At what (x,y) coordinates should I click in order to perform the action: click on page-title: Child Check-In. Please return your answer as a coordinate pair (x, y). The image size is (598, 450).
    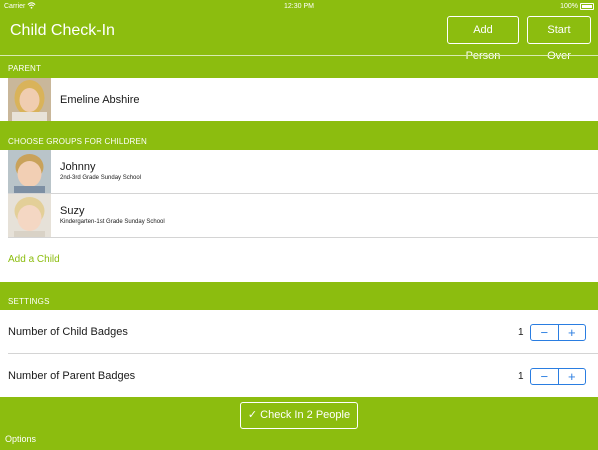
    Looking at the image, I should click on (62, 30).